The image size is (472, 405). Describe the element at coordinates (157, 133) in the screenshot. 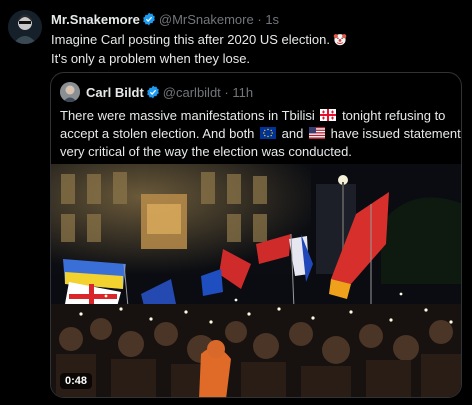

I see `quoted-text-line-2: accept a stolen election. And both` at that location.